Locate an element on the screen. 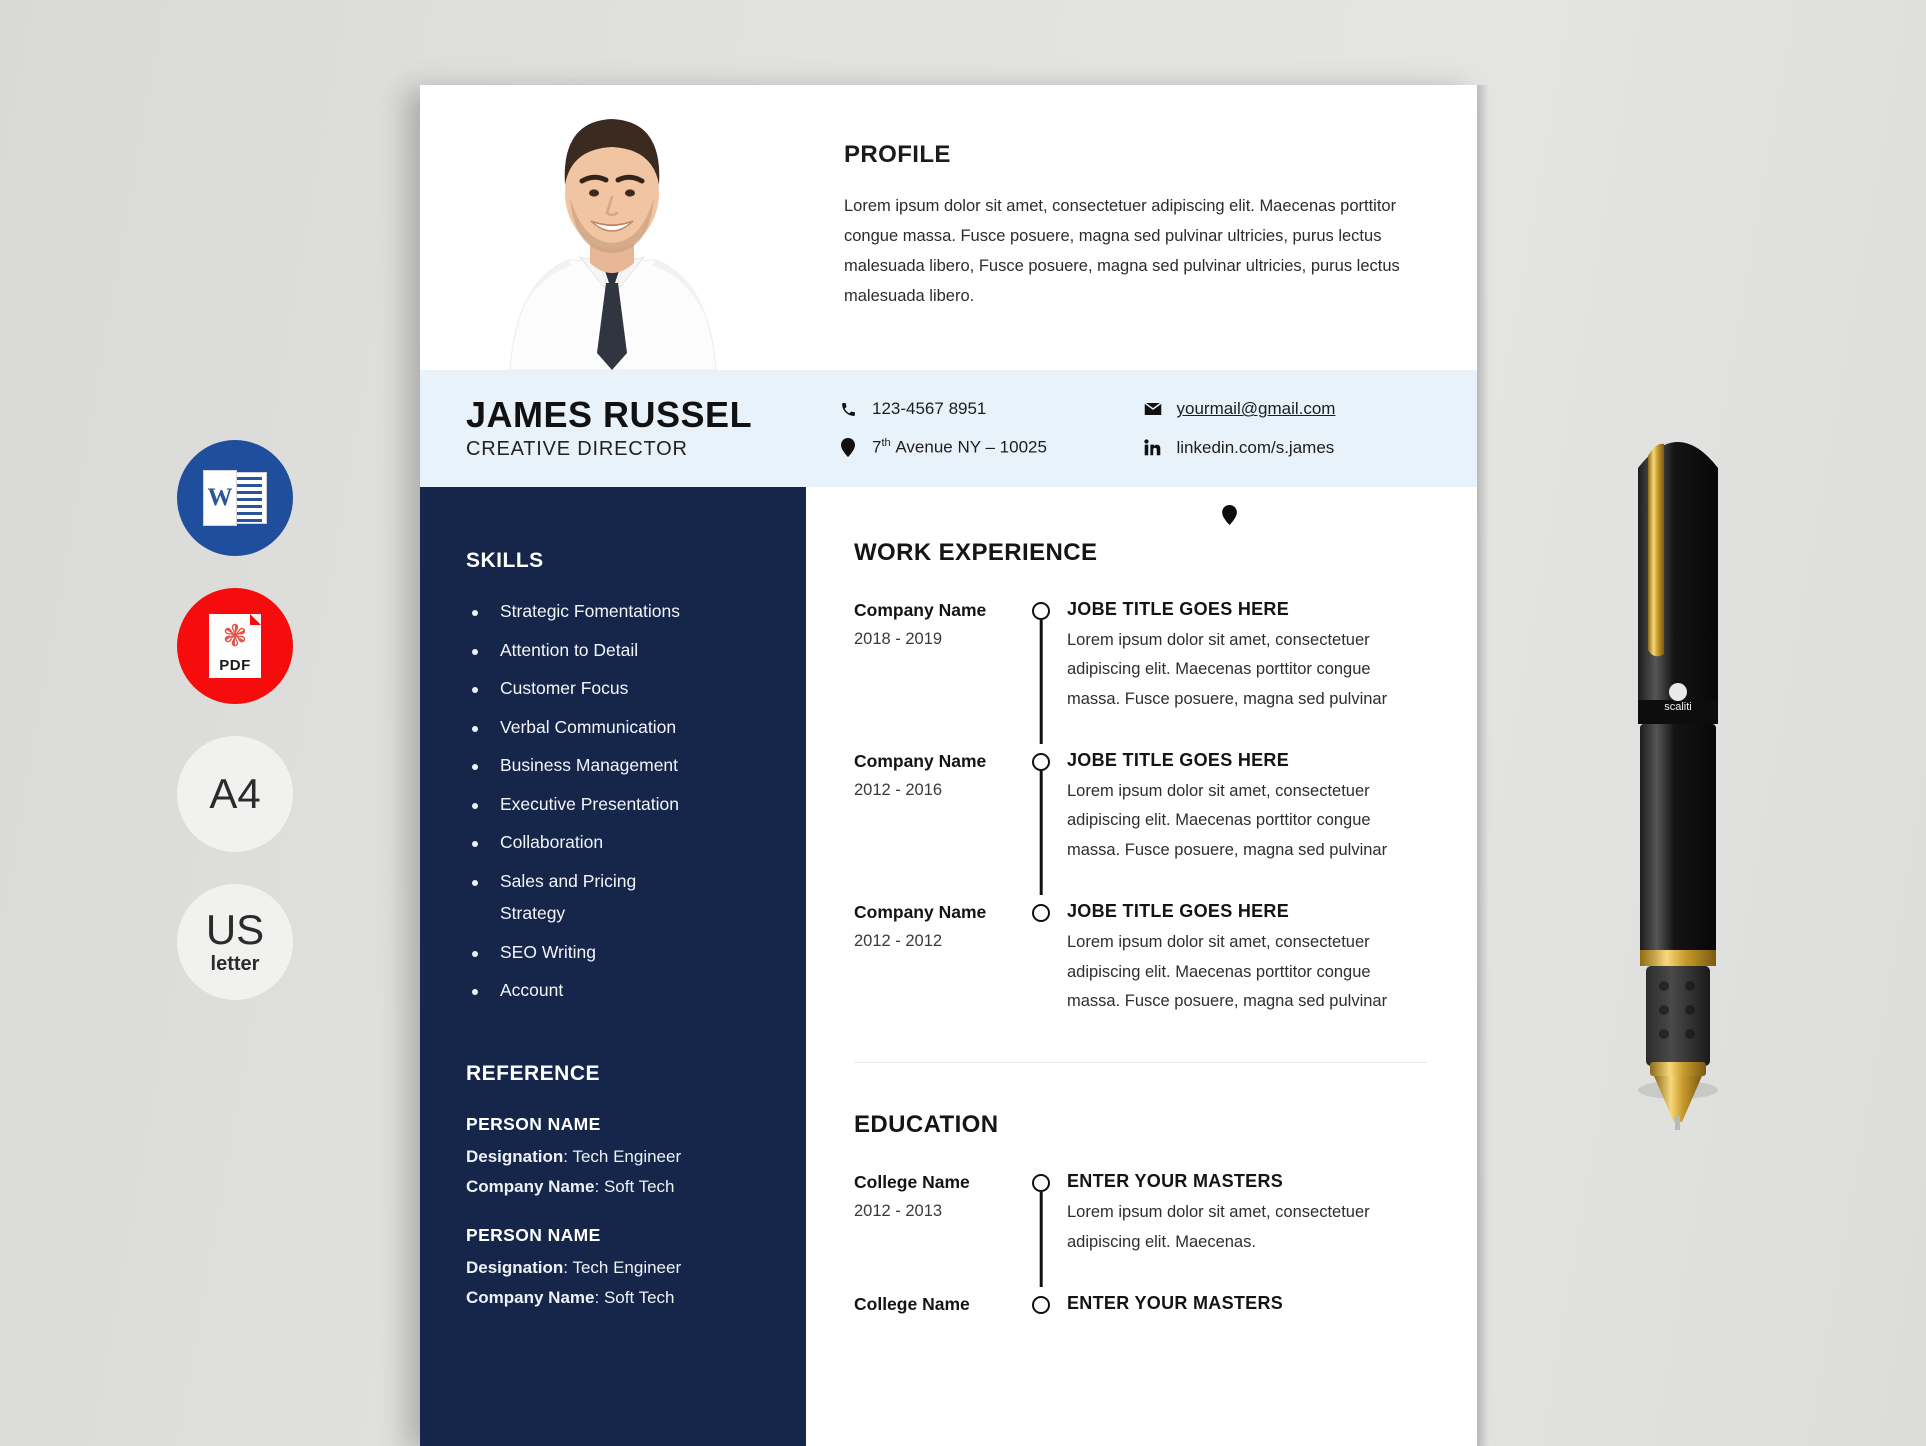  reference-designation: Designation: Tech Engineer is located at coordinates (619, 1268).